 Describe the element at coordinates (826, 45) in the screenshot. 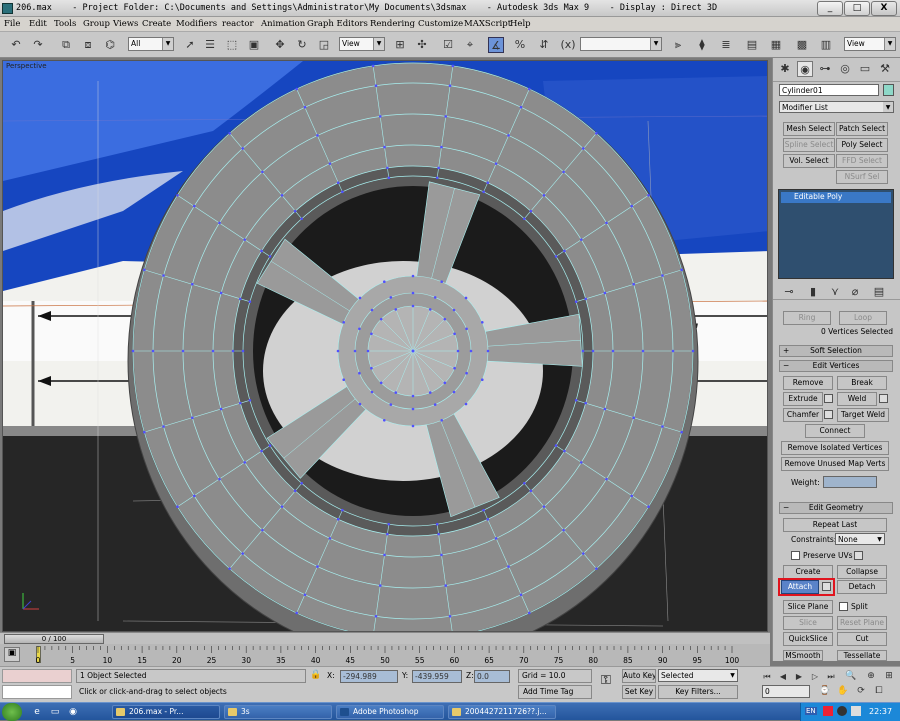

I see `render-scene-icon: ▥` at that location.